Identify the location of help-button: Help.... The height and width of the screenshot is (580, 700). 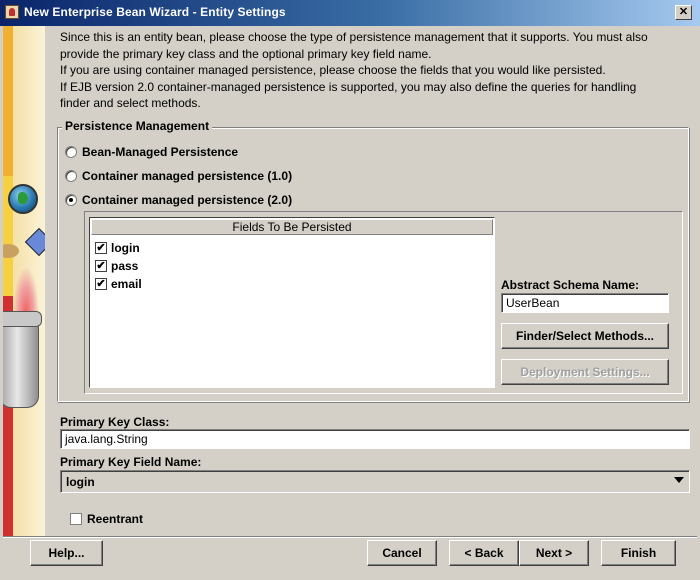
(66, 553).